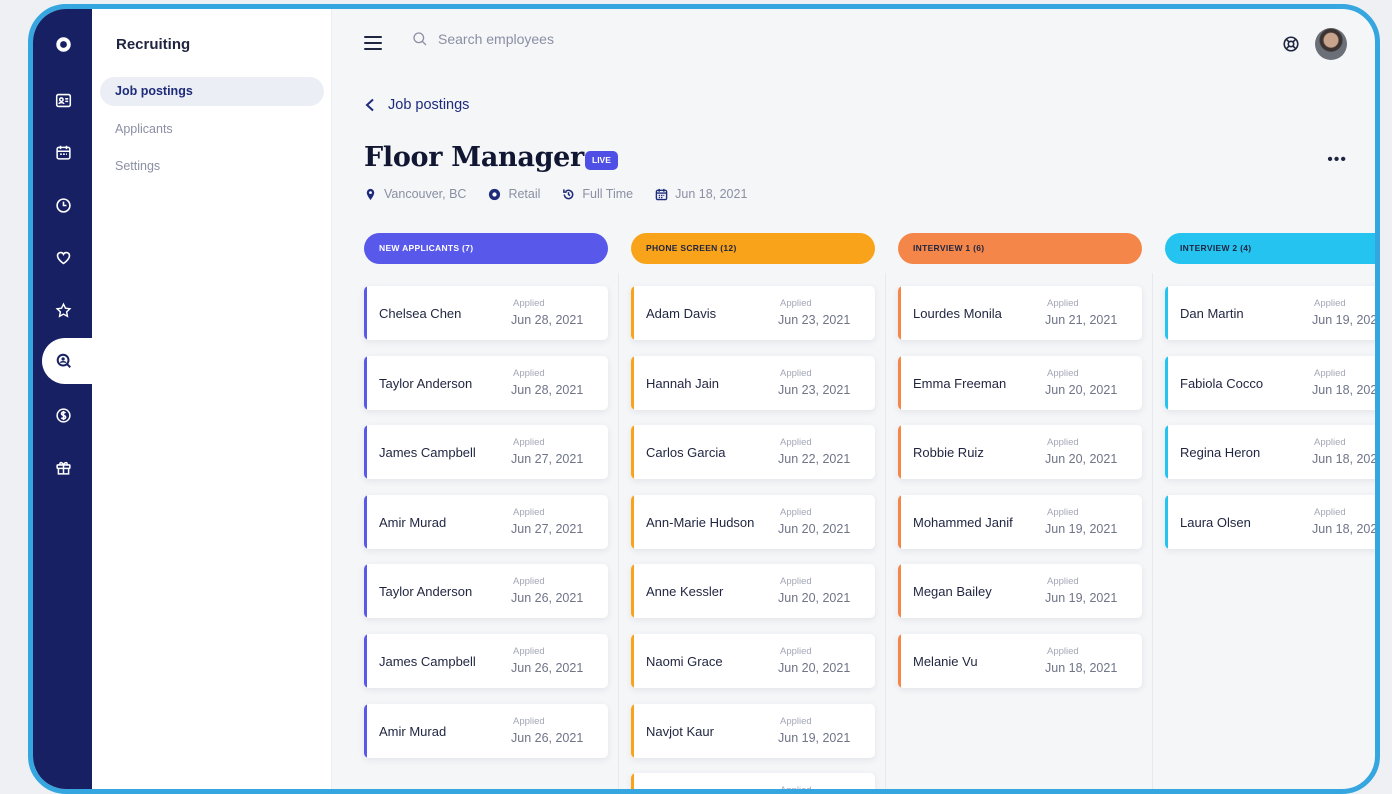 This screenshot has height=794, width=1392. Describe the element at coordinates (1291, 44) in the screenshot. I see `help-icon` at that location.